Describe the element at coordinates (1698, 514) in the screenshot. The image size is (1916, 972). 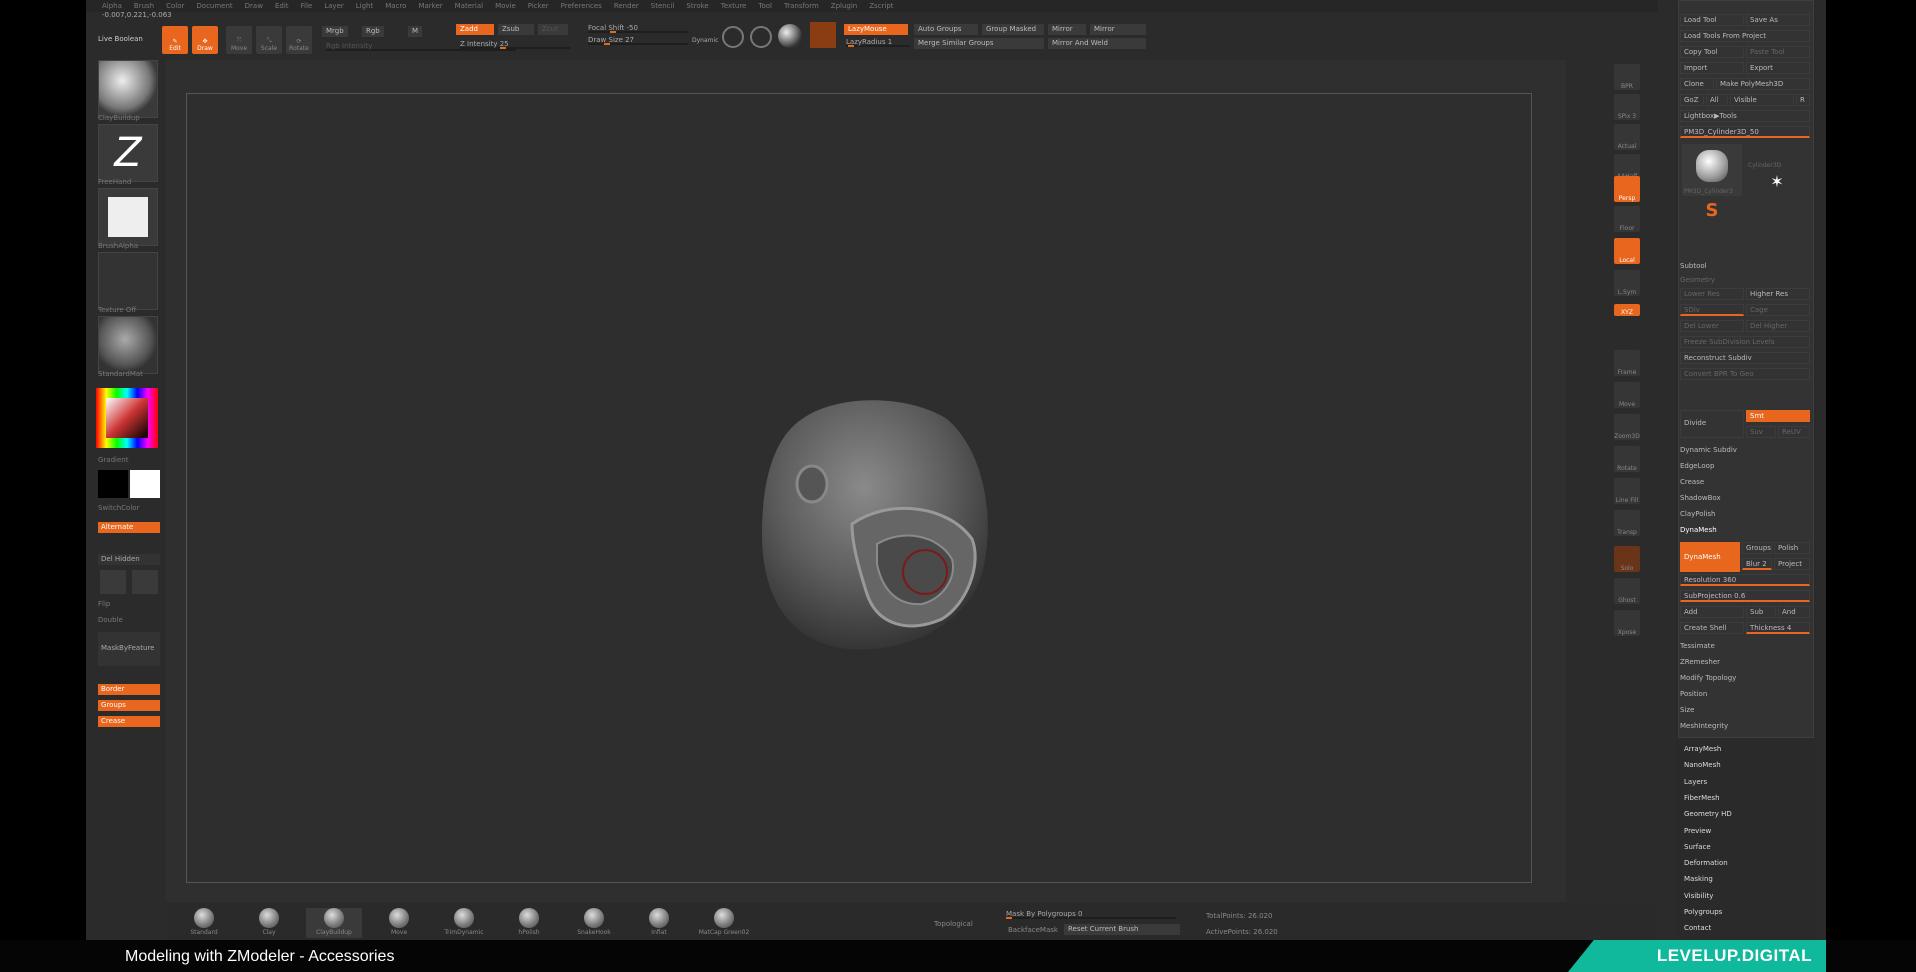
I see `claypolish-header: ClayPolish` at that location.